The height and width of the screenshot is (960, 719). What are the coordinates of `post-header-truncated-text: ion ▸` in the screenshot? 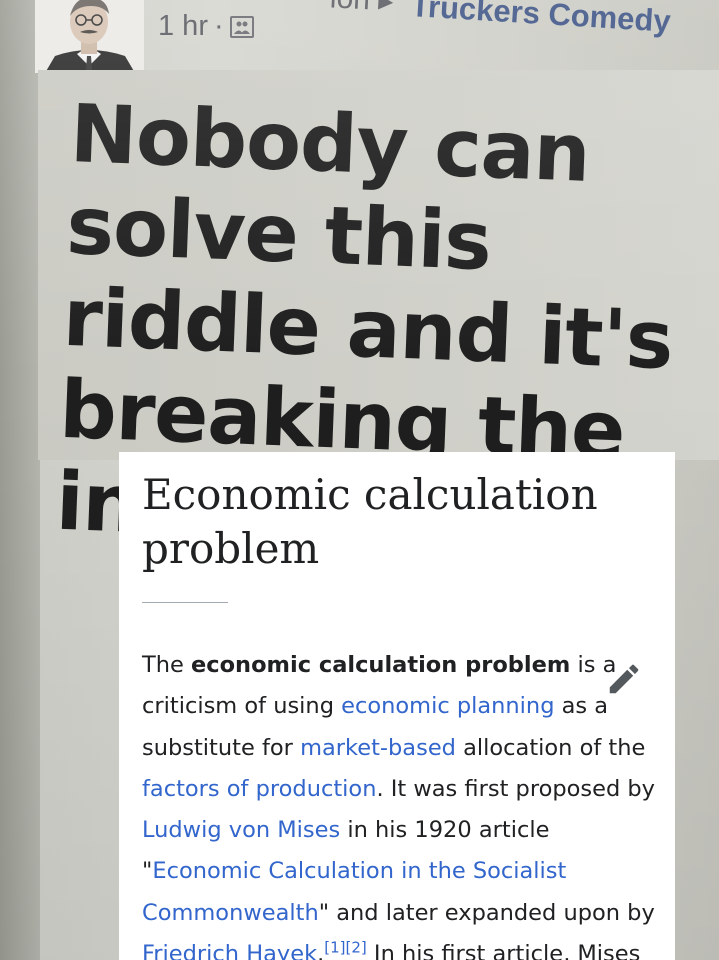 It's located at (361, 9).